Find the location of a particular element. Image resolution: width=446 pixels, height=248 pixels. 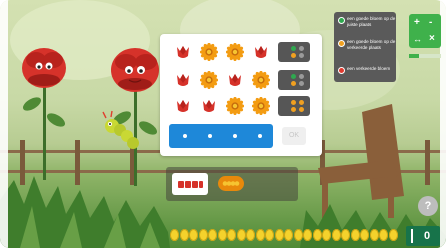

score-box: 0 is located at coordinates (423, 236).